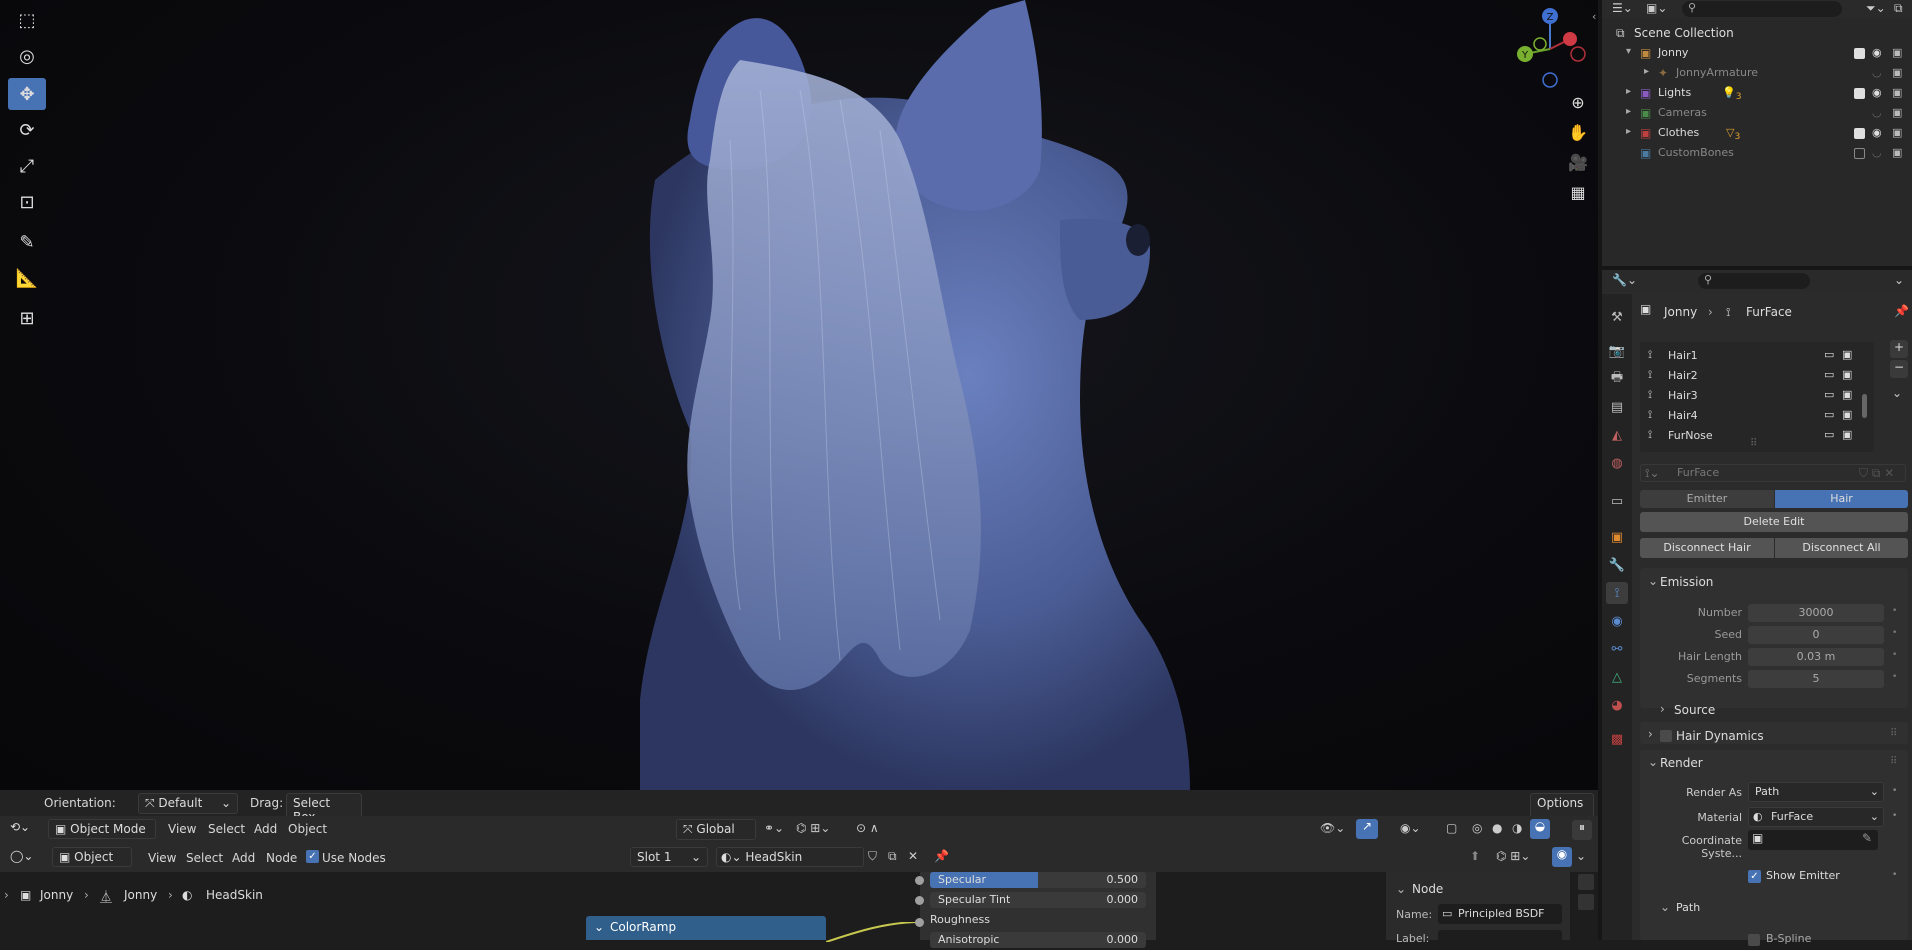  I want to click on snap-node-icon: ⌬ ⊞⌄, so click(1513, 856).